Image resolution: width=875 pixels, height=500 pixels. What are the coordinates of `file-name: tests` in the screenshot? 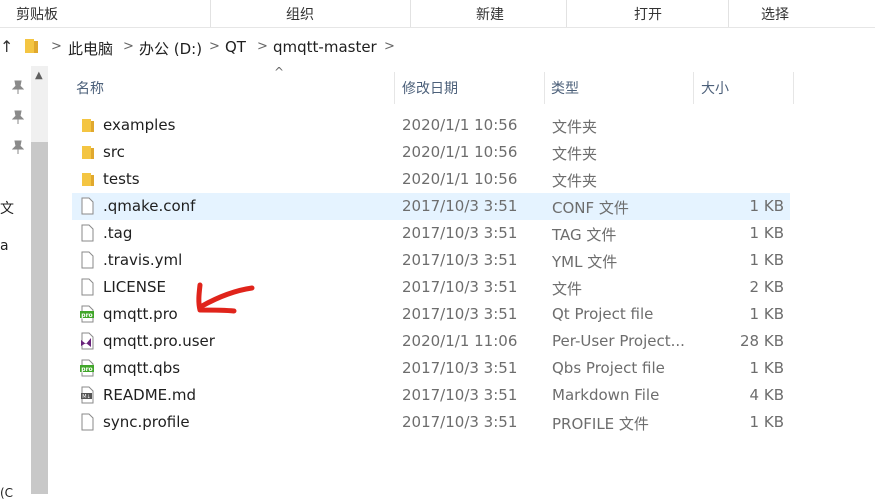 It's located at (121, 179).